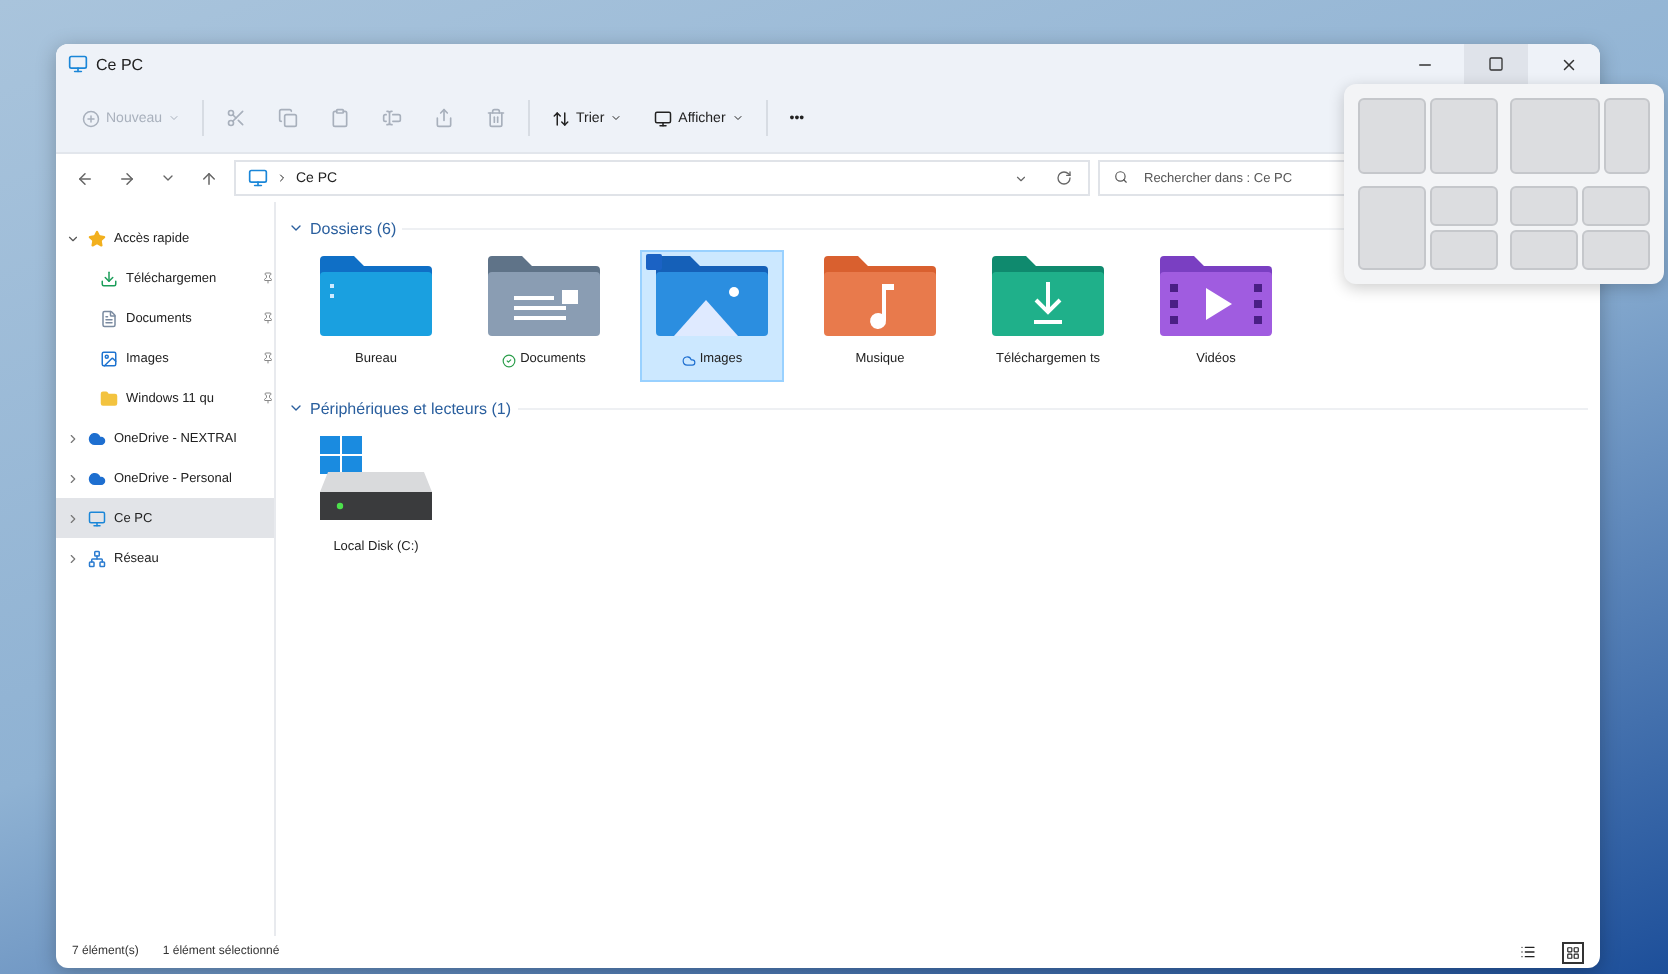 Image resolution: width=1668 pixels, height=974 pixels. What do you see at coordinates (496, 118) in the screenshot?
I see `trash-icon` at bounding box center [496, 118].